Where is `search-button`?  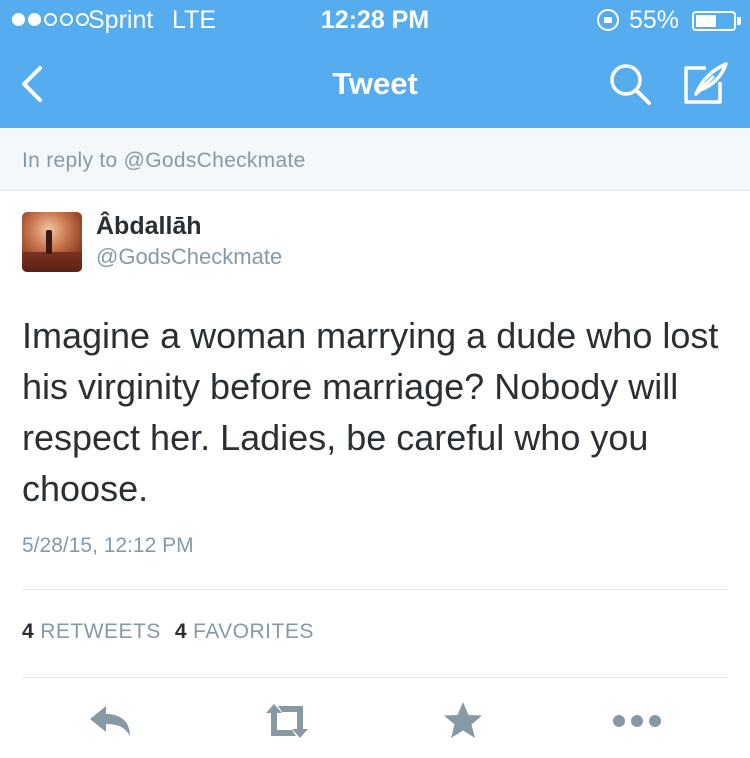
search-button is located at coordinates (631, 85).